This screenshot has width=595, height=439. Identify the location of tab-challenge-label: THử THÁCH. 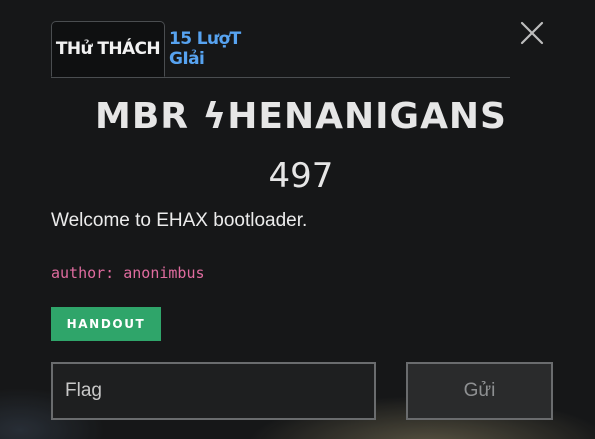
(108, 49).